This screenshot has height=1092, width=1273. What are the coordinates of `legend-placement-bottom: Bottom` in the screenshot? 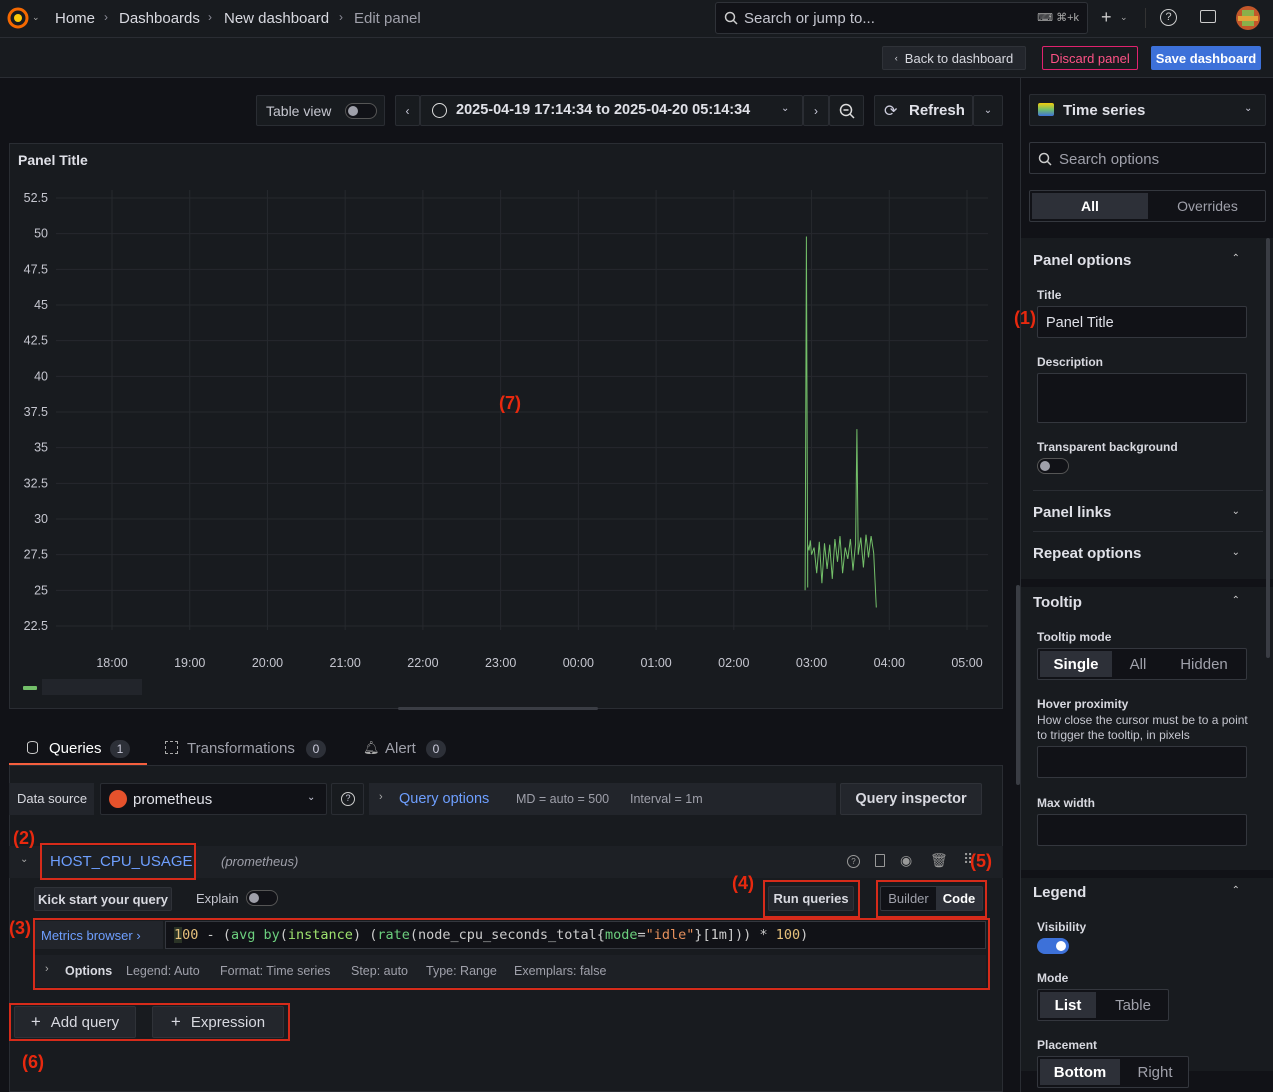 It's located at (1080, 1072).